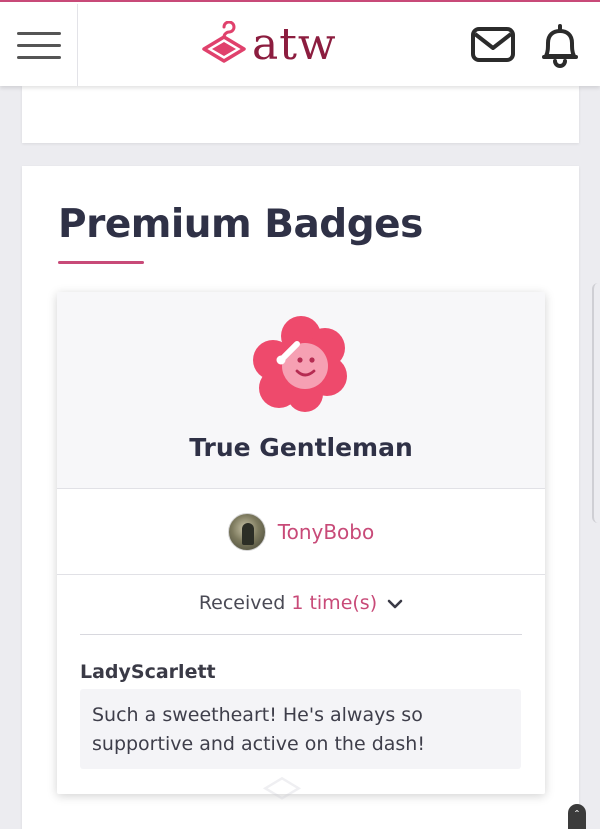  What do you see at coordinates (326, 532) in the screenshot?
I see `giver-username-link: TonyBobo` at bounding box center [326, 532].